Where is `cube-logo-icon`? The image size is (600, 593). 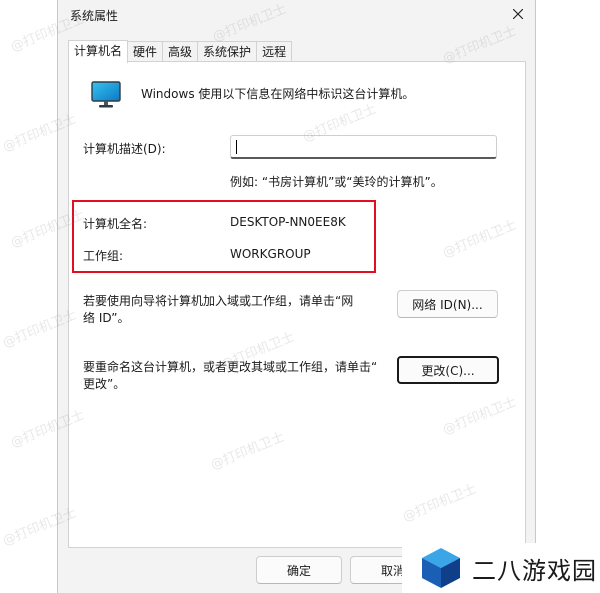 cube-logo-icon is located at coordinates (441, 568).